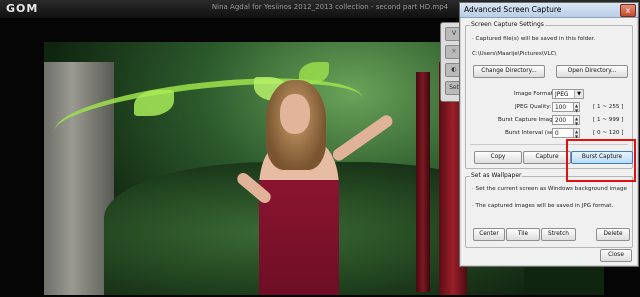  I want to click on burst-images-spinner: ▲ ▼, so click(577, 120).